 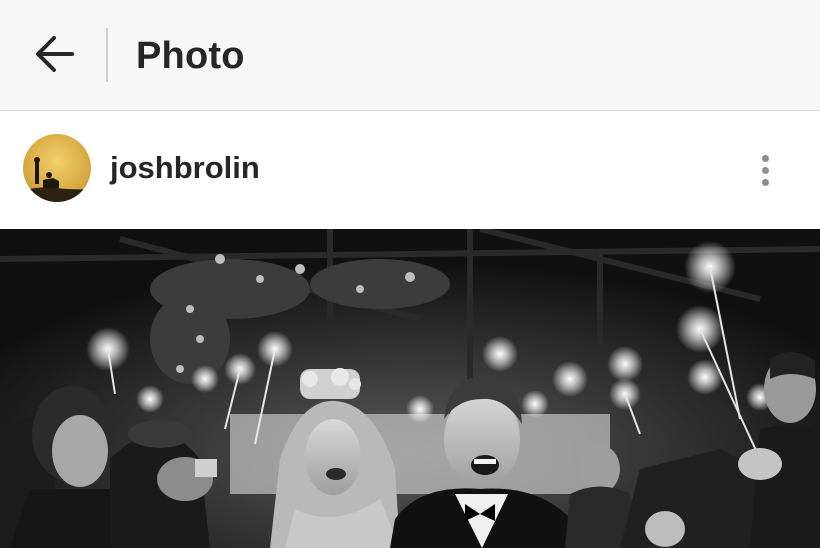 I want to click on header-divider, so click(x=107, y=55).